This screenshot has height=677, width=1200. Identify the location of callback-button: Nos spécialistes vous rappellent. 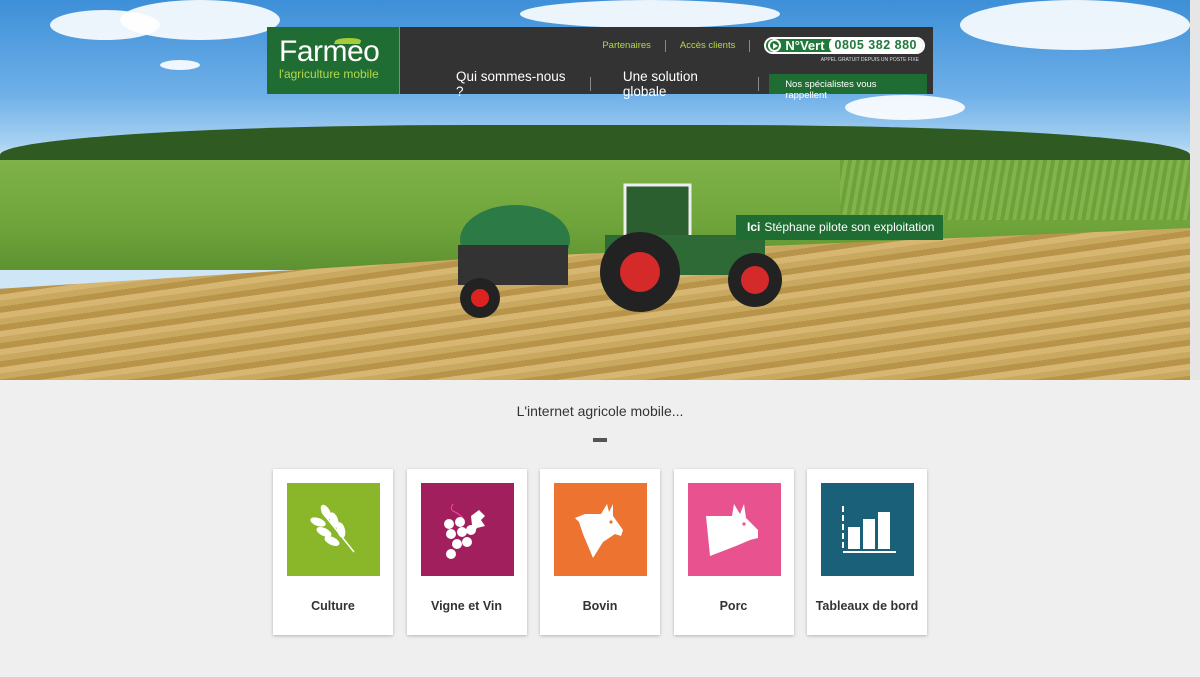
(848, 87).